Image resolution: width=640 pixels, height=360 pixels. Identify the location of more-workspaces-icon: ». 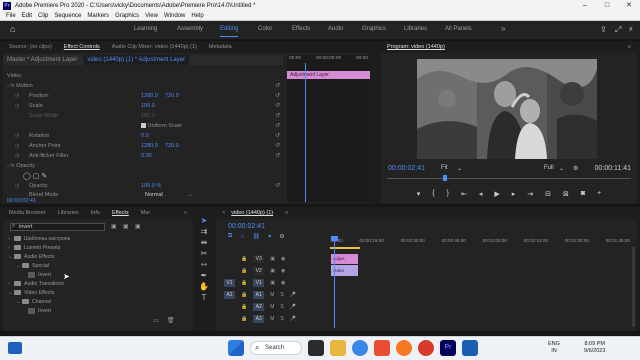
(503, 28).